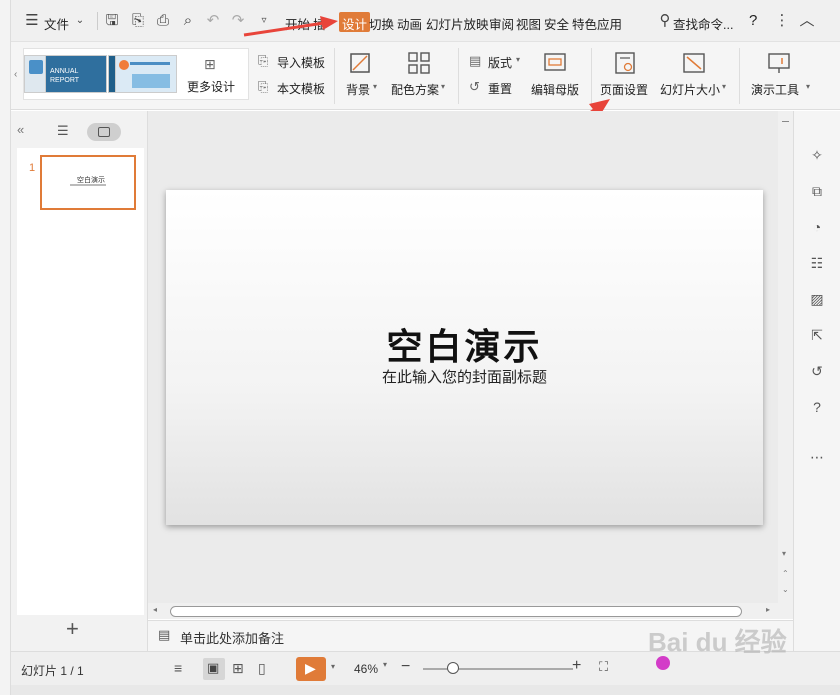 The height and width of the screenshot is (695, 840). What do you see at coordinates (528, 23) in the screenshot?
I see `tab-view: 视图` at bounding box center [528, 23].